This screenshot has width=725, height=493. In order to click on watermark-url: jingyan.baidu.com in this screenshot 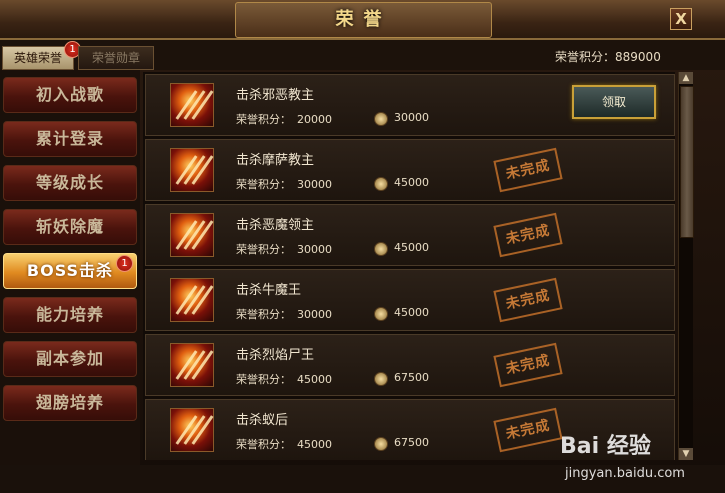, I will do `click(625, 473)`.